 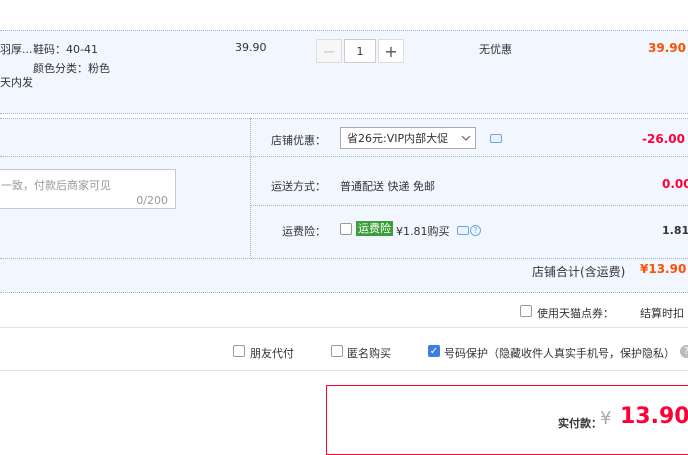 What do you see at coordinates (239, 351) in the screenshot?
I see `friend-pay-checkbox` at bounding box center [239, 351].